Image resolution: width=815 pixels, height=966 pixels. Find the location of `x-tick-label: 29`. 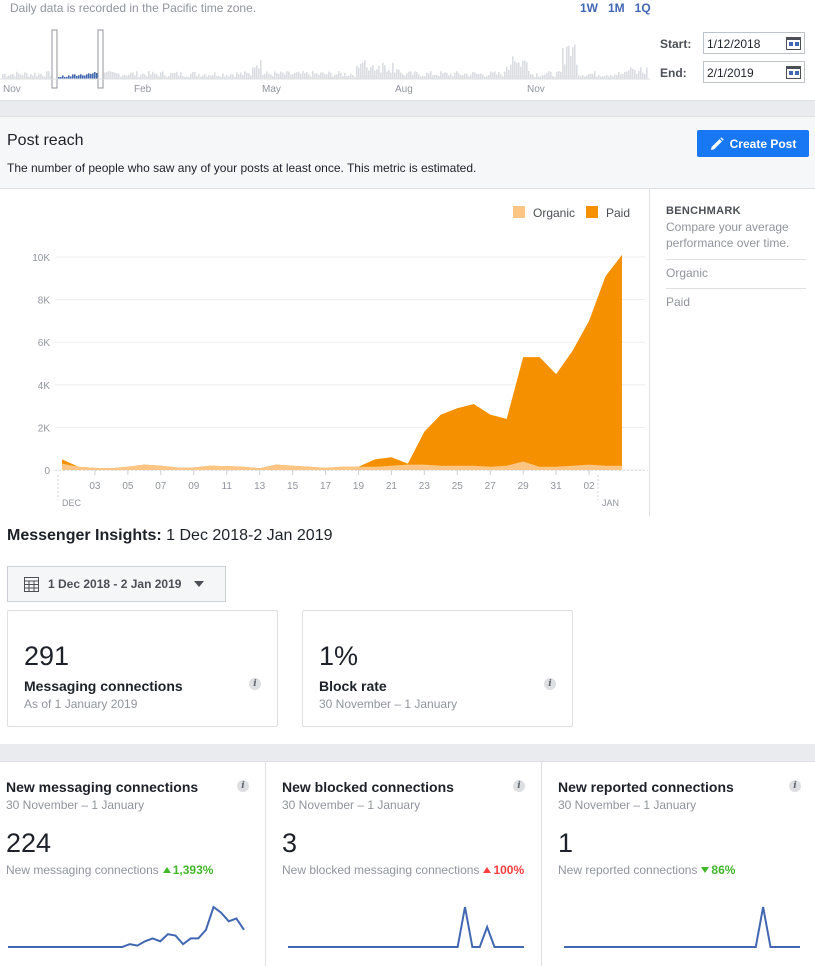

x-tick-label: 29 is located at coordinates (524, 486).